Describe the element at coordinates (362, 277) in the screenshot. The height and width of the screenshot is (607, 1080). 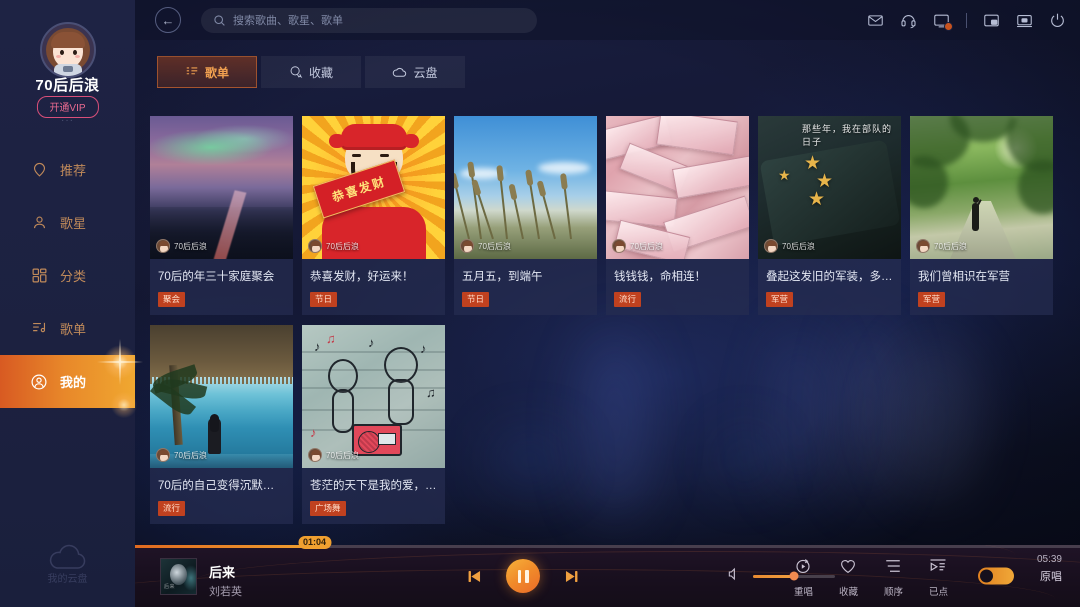
I see `playlist-title: 恭喜发财，好运来！` at that location.